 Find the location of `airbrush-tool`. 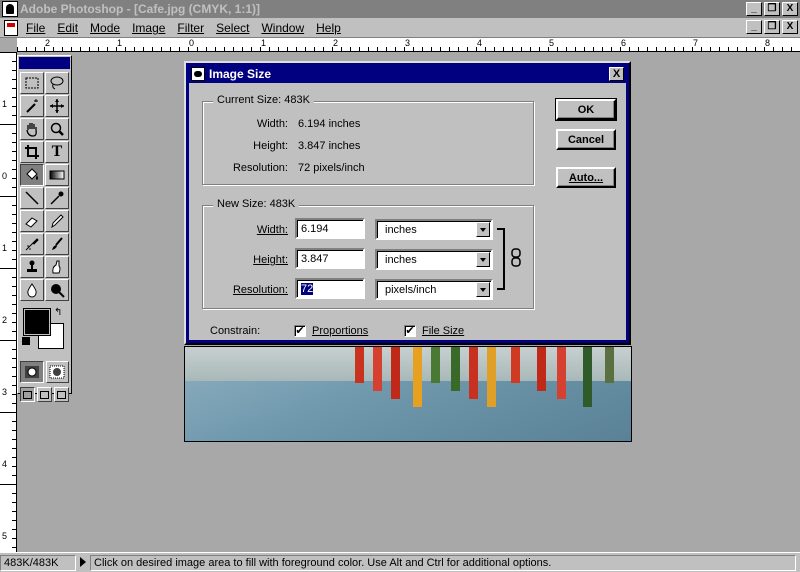

airbrush-tool is located at coordinates (32, 244).